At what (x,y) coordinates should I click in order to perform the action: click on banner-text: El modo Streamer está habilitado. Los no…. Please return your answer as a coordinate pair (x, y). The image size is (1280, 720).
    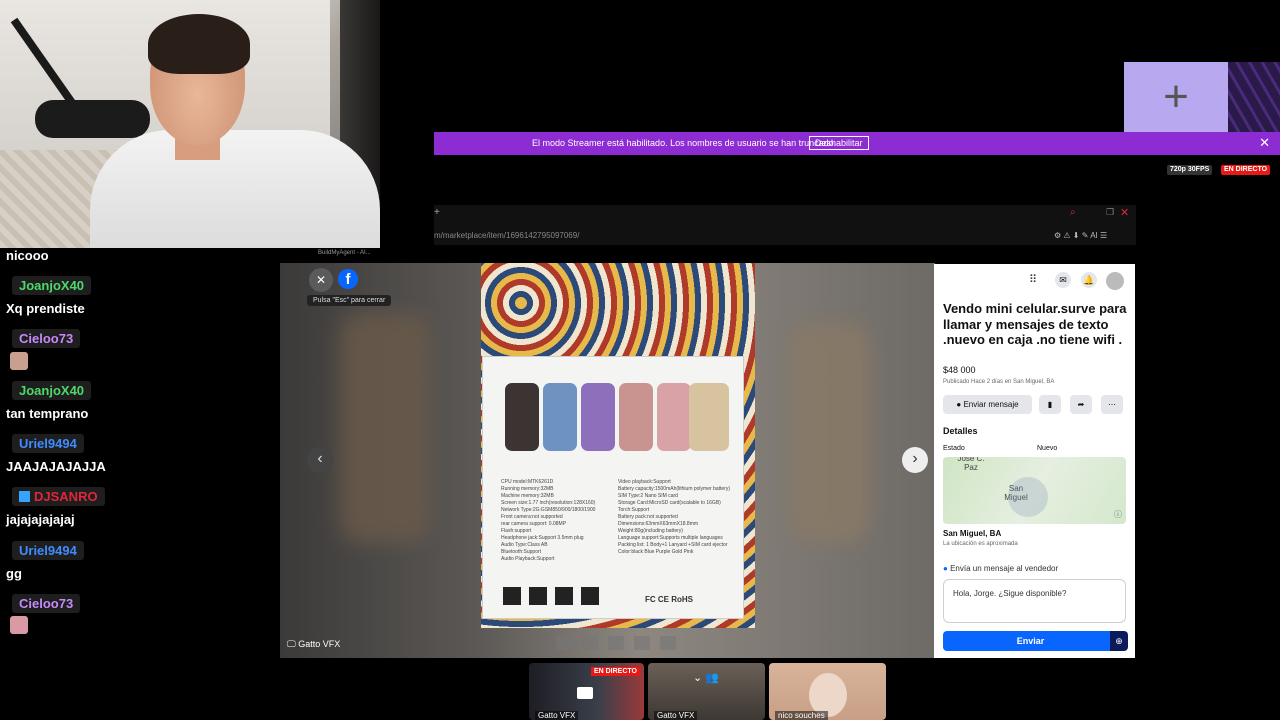
    Looking at the image, I should click on (684, 143).